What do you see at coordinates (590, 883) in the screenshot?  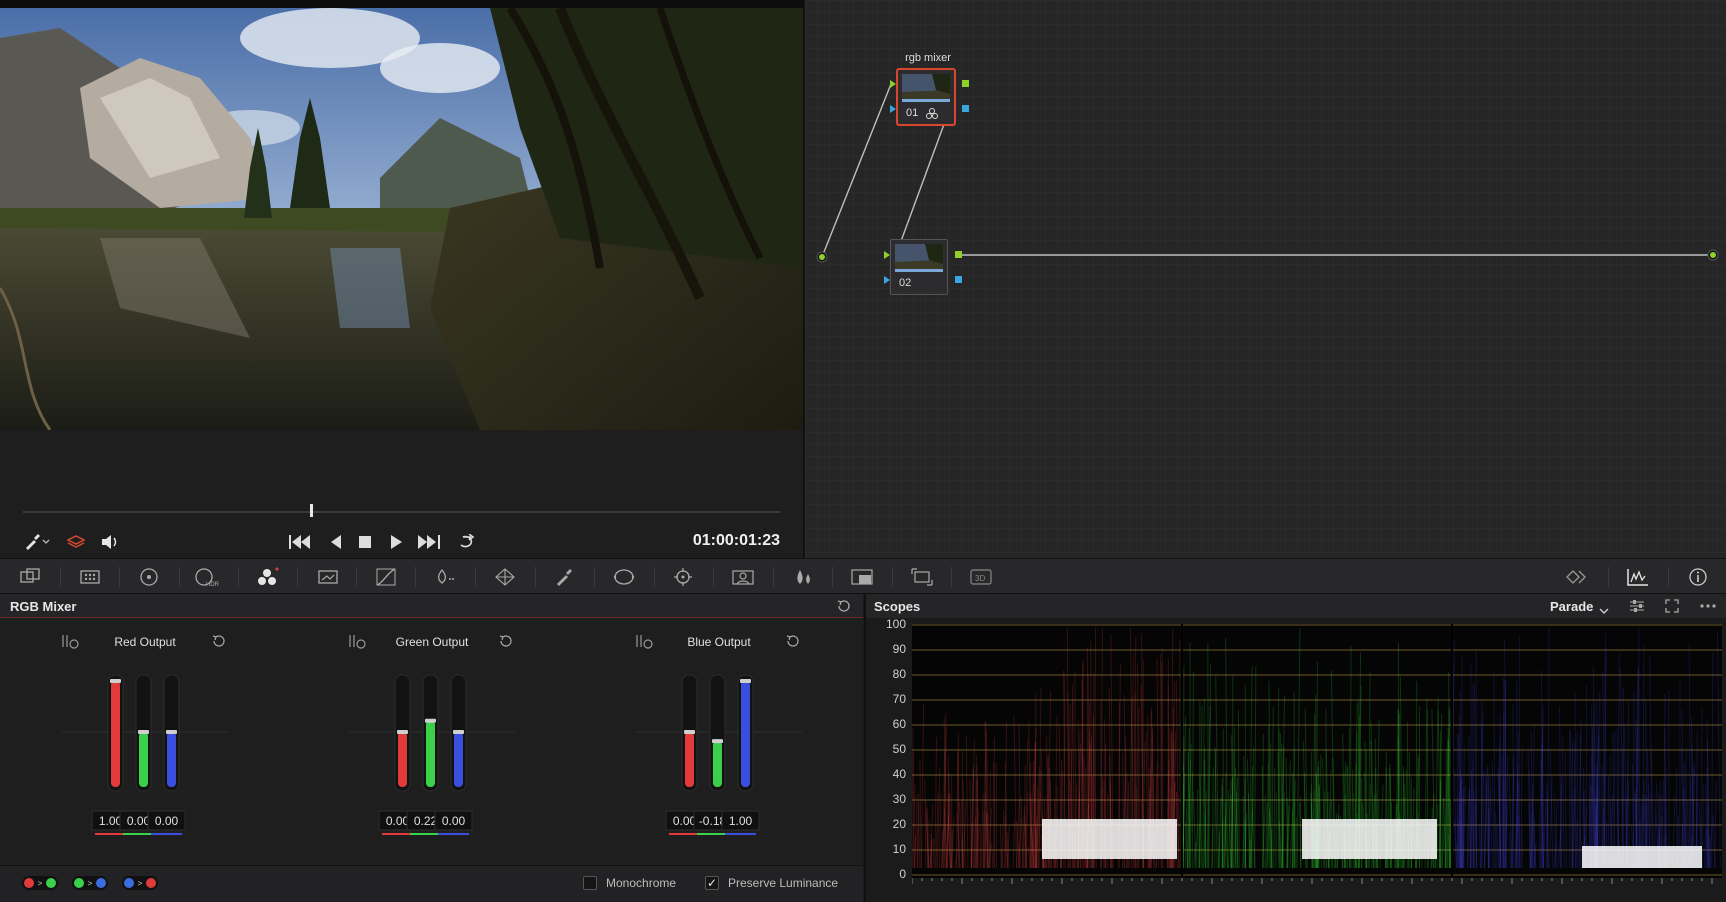 I see `monochrome-checkbox` at bounding box center [590, 883].